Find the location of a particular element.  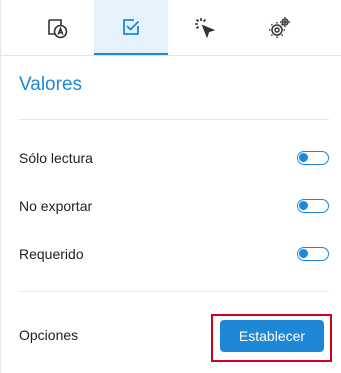

readonly-toggle is located at coordinates (313, 158).